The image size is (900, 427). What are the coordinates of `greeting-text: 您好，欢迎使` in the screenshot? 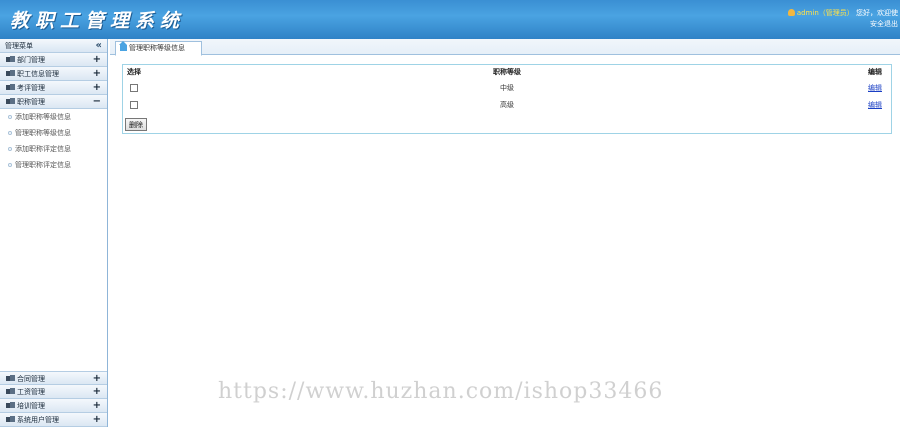 It's located at (877, 13).